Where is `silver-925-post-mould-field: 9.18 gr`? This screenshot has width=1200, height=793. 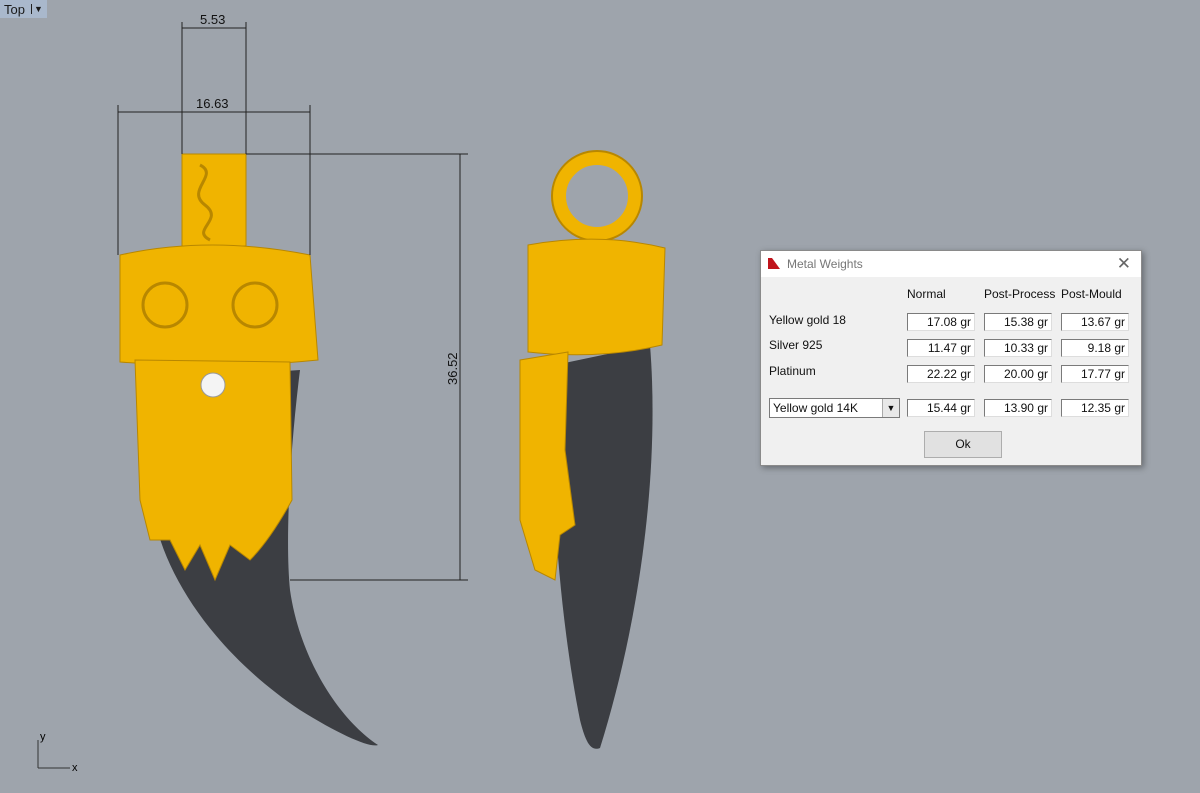 silver-925-post-mould-field: 9.18 gr is located at coordinates (1095, 348).